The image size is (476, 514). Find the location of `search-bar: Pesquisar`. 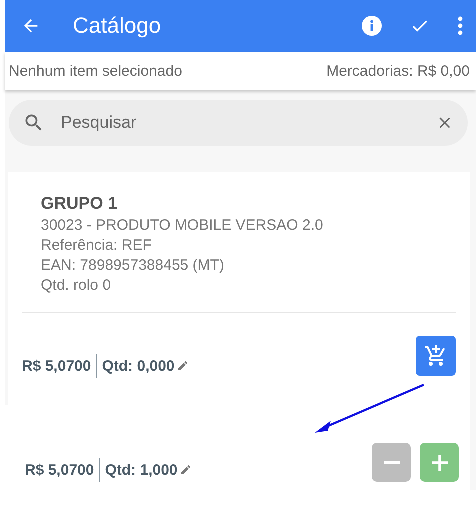

search-bar: Pesquisar is located at coordinates (238, 123).